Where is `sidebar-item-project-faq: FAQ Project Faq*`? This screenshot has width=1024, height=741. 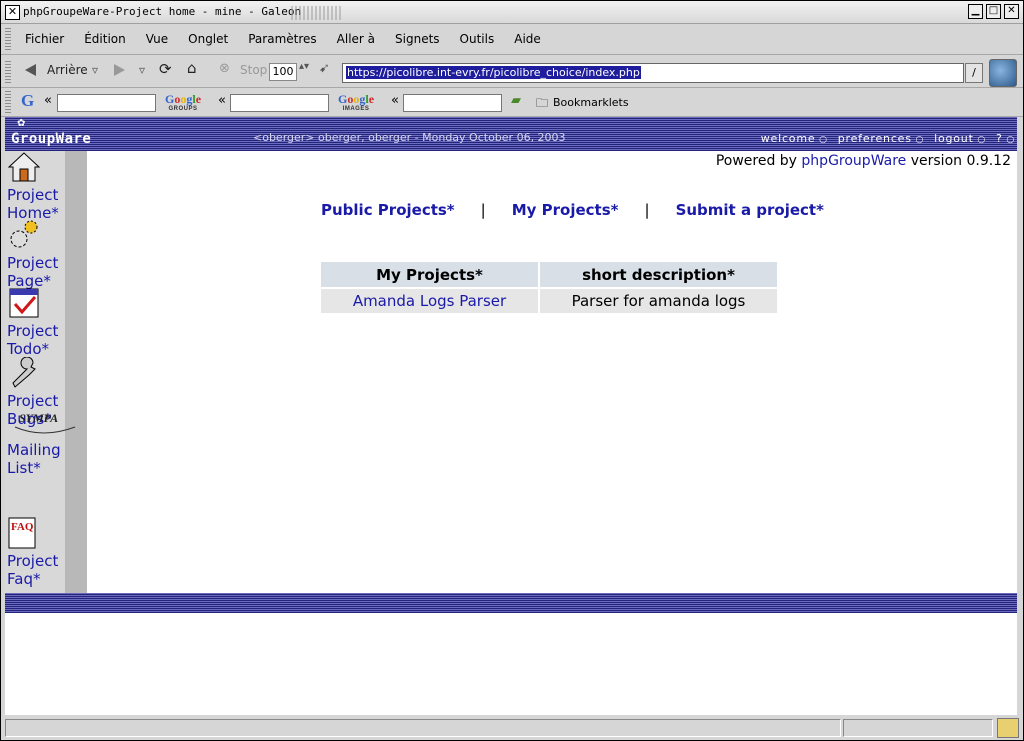 sidebar-item-project-faq: FAQ Project Faq* is located at coordinates (42, 552).